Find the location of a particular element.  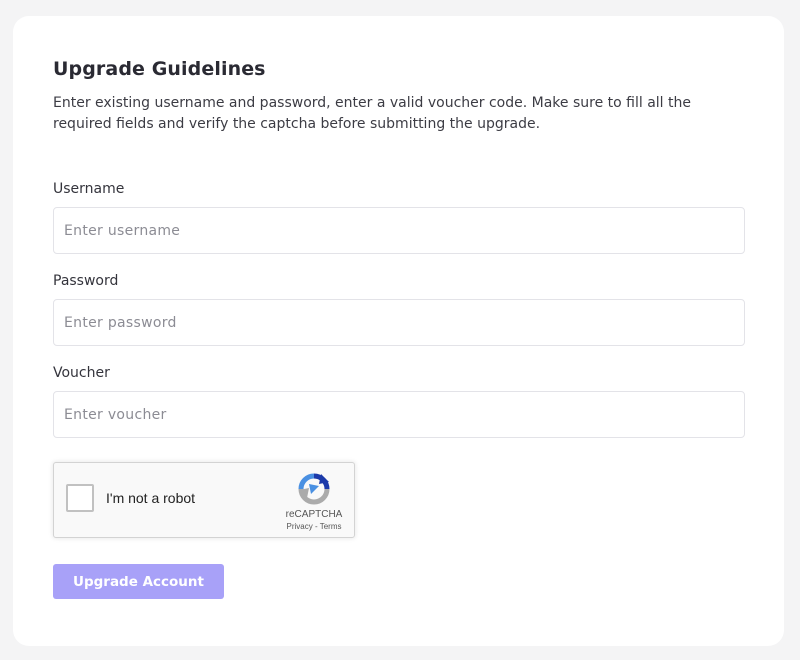

recaptcha-links: Privacy - Terms is located at coordinates (314, 526).